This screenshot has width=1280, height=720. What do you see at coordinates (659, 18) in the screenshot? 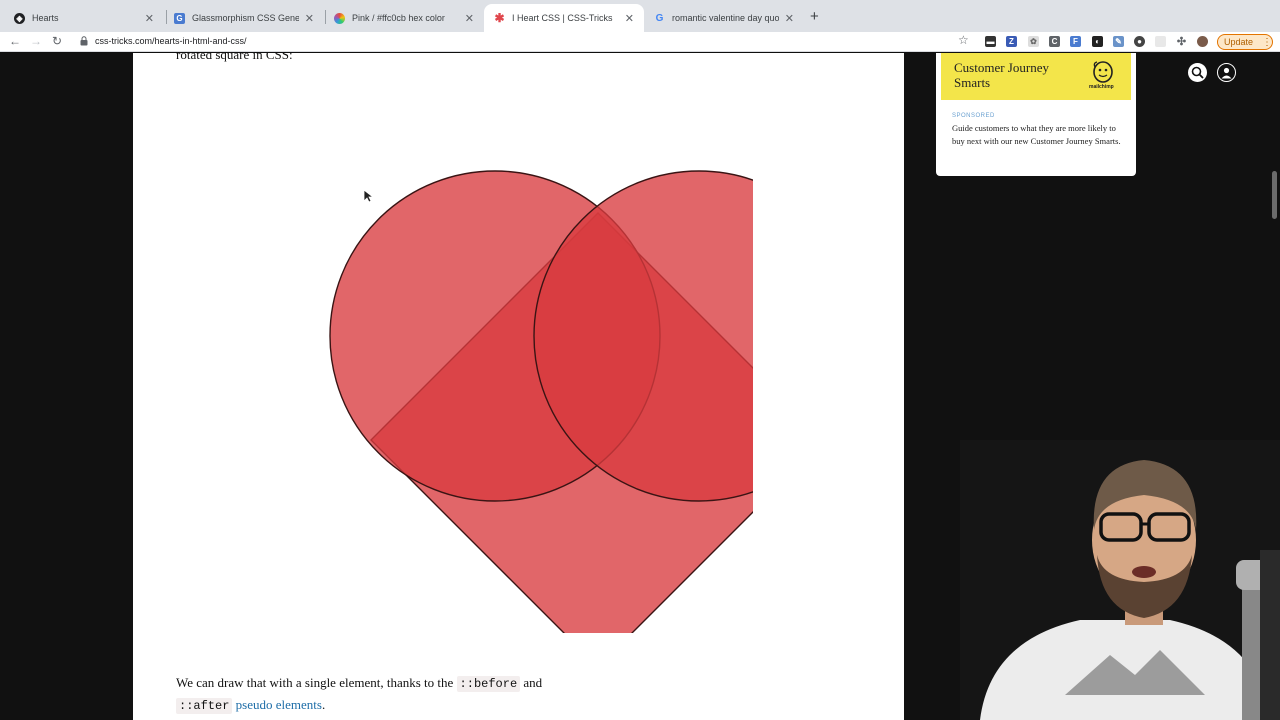
I see `google-icon: G` at bounding box center [659, 18].